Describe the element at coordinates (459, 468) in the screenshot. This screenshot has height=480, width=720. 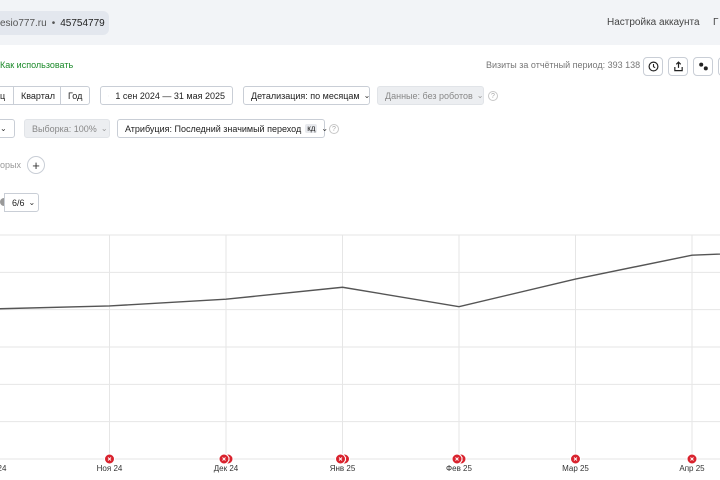
I see `x-tick-label: Фев 25` at that location.